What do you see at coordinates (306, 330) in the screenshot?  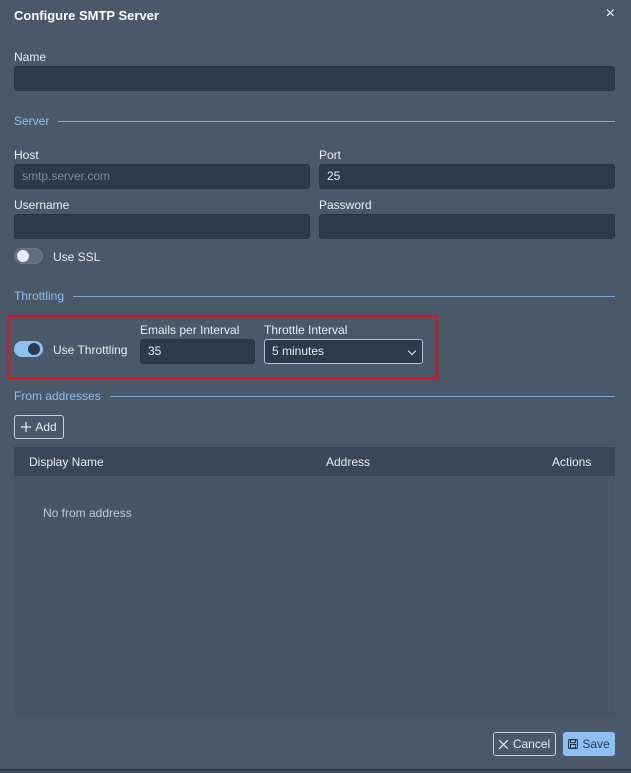 I see `throttle-interval-label: Throttle Interval` at bounding box center [306, 330].